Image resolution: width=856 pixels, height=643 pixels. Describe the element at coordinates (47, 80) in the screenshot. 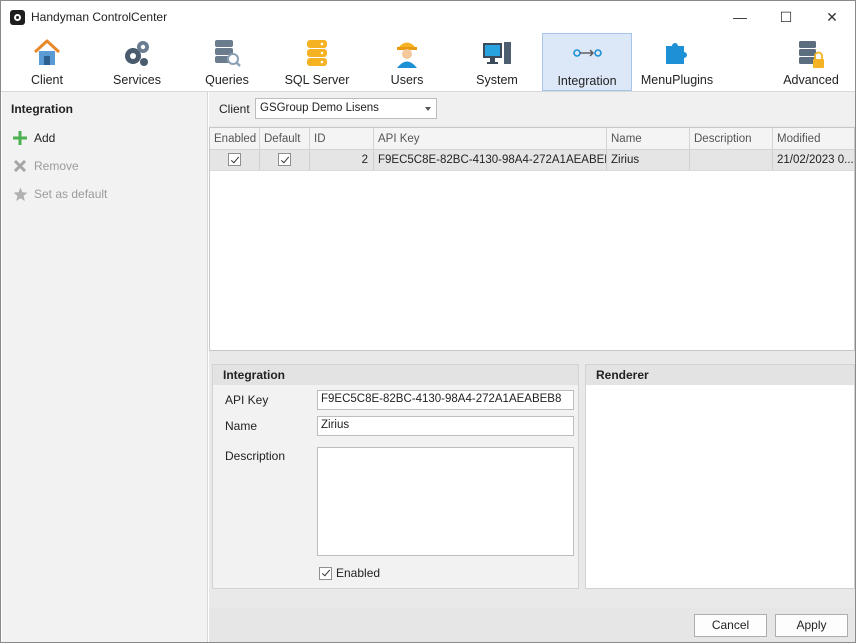

I see `tab-client-label: Client` at that location.